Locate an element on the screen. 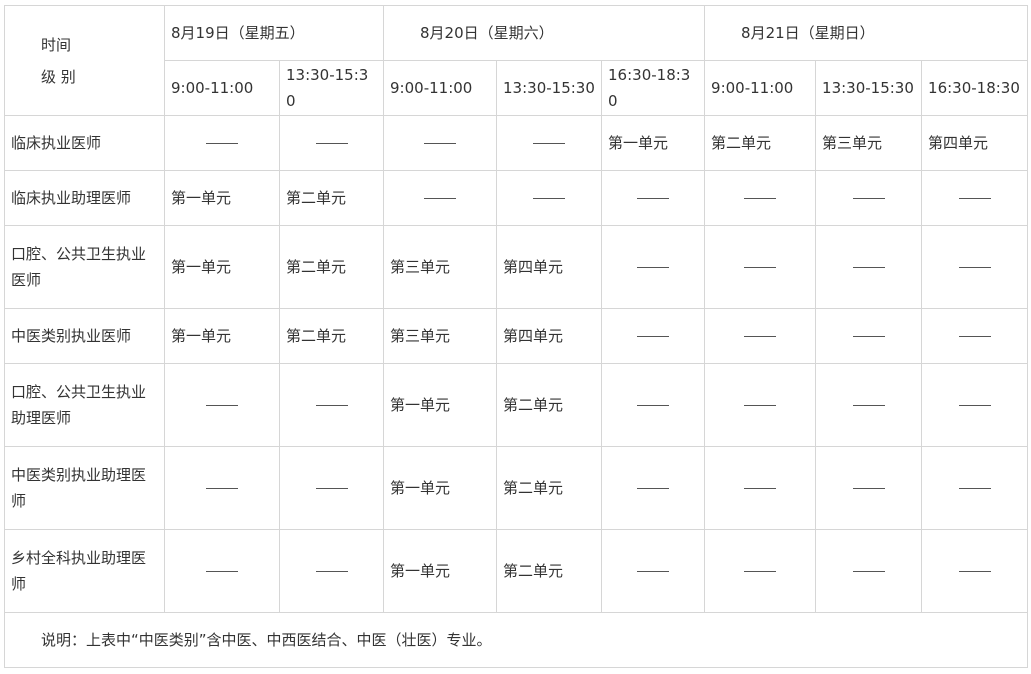 The width and height of the screenshot is (1031, 674). level-cell: 口腔、公共卫生执业医师 is located at coordinates (84, 267).